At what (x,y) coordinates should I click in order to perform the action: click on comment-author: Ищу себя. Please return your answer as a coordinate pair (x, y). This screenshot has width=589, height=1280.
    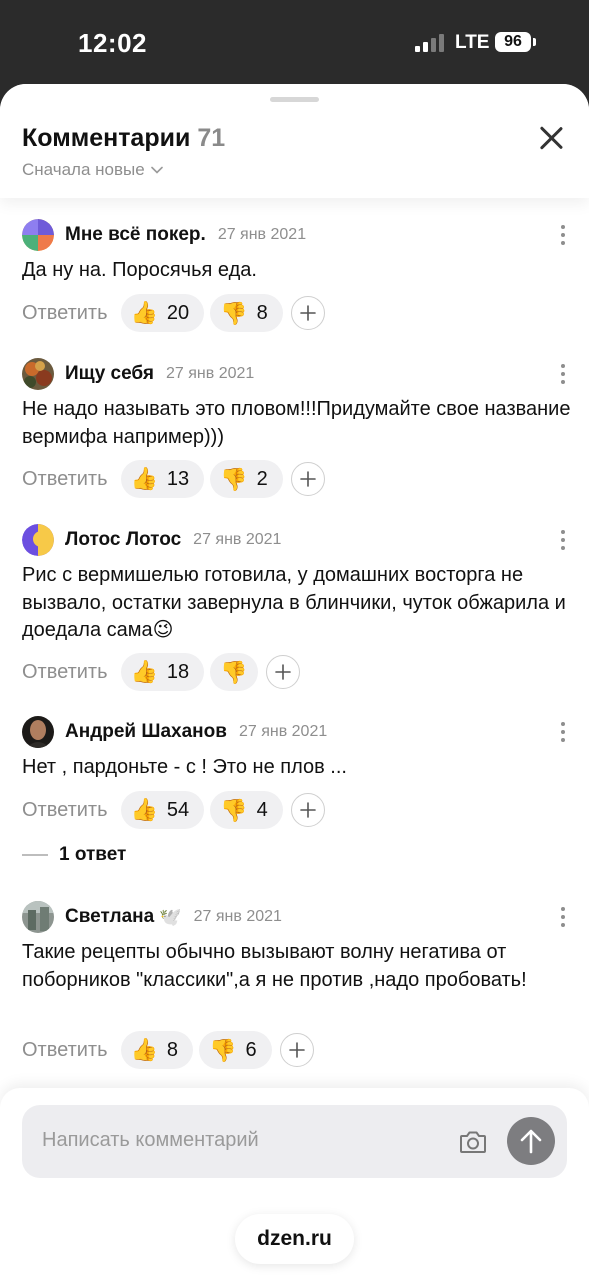
    Looking at the image, I should click on (109, 374).